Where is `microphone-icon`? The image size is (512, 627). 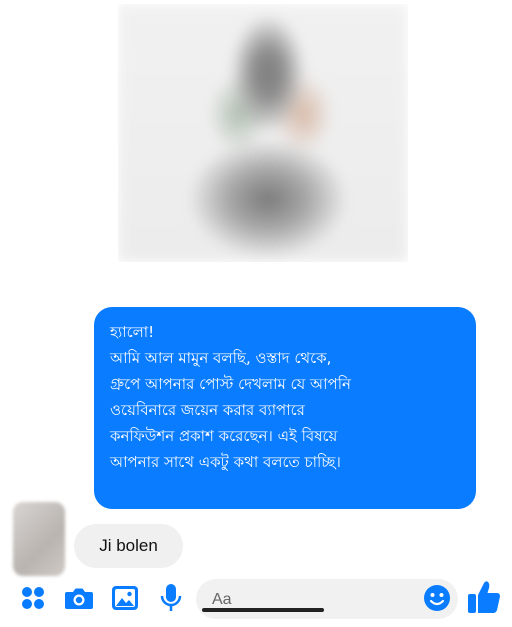 microphone-icon is located at coordinates (171, 598).